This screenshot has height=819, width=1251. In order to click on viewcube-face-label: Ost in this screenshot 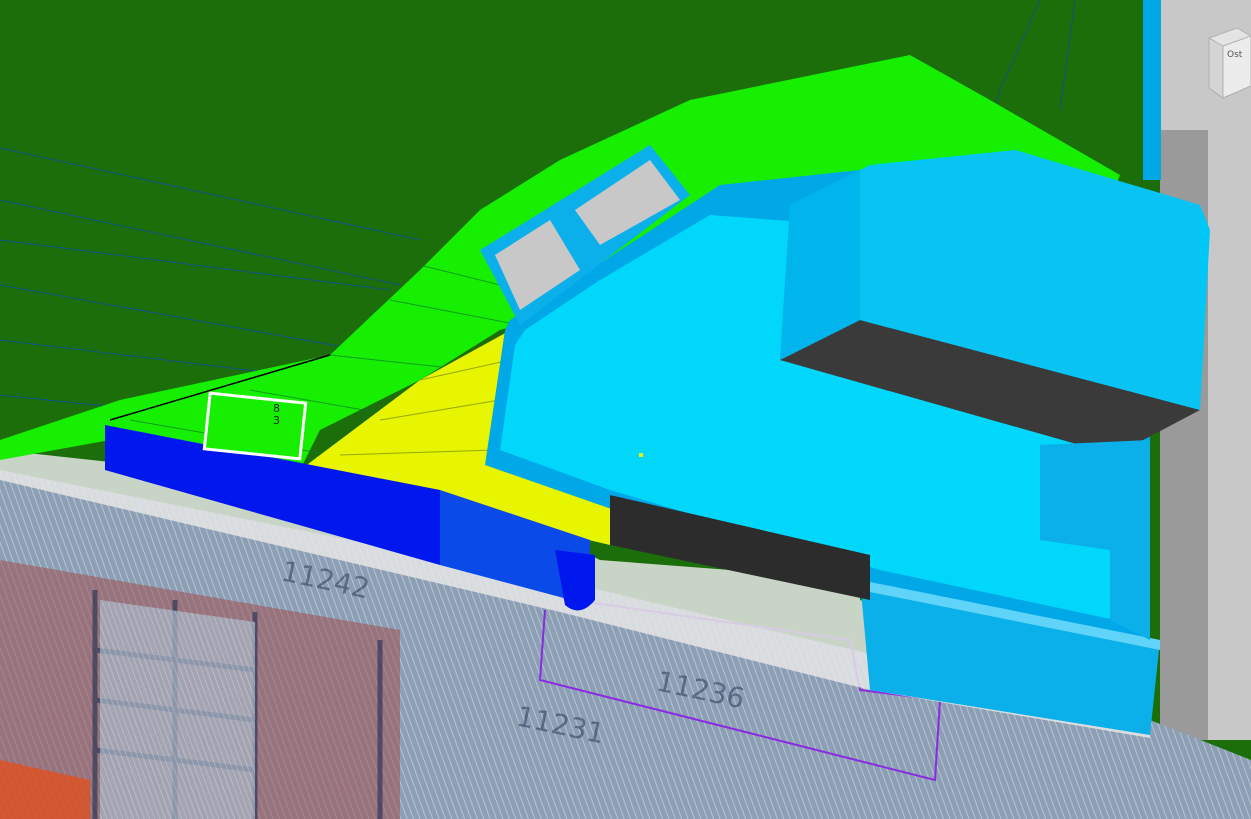, I will do `click(1234, 55)`.